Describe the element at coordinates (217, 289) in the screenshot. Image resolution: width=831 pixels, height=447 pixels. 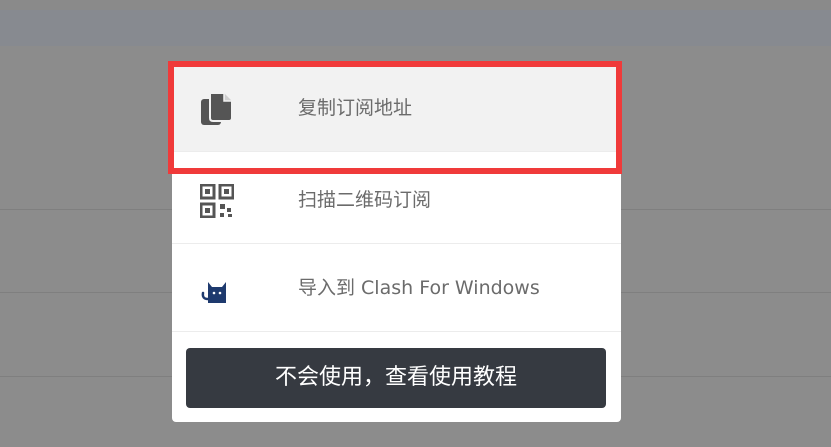
I see `clash-cat-icon` at that location.